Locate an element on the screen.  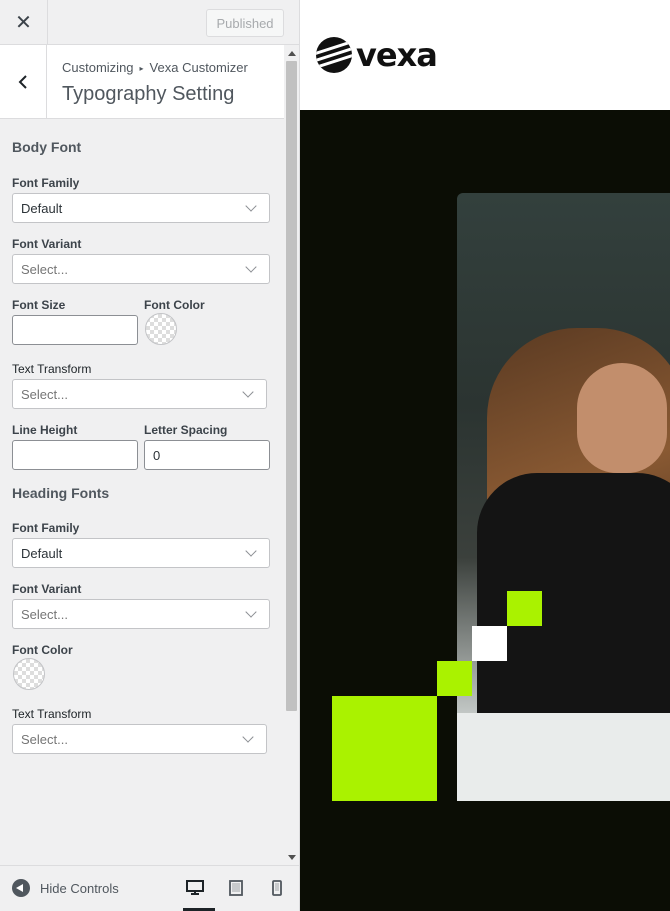
body-font-heading: Body Font is located at coordinates (47, 147).